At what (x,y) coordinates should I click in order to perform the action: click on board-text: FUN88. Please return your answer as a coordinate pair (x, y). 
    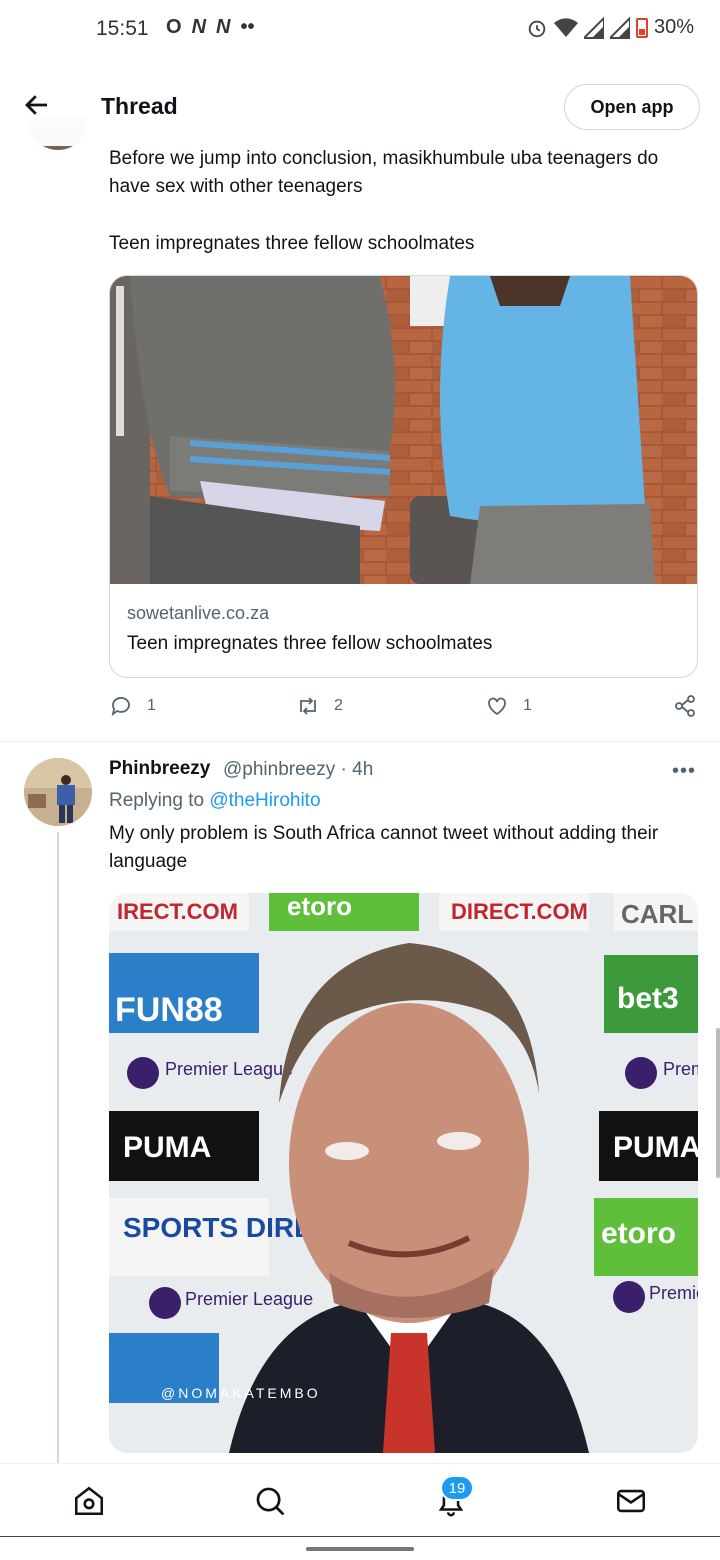
    Looking at the image, I should click on (169, 1010).